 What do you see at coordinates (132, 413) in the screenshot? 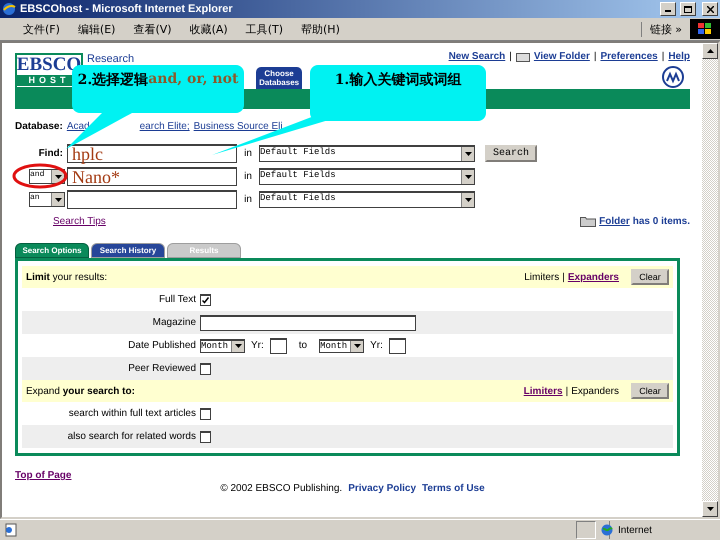
I see `option-label: search within full text articles` at bounding box center [132, 413].